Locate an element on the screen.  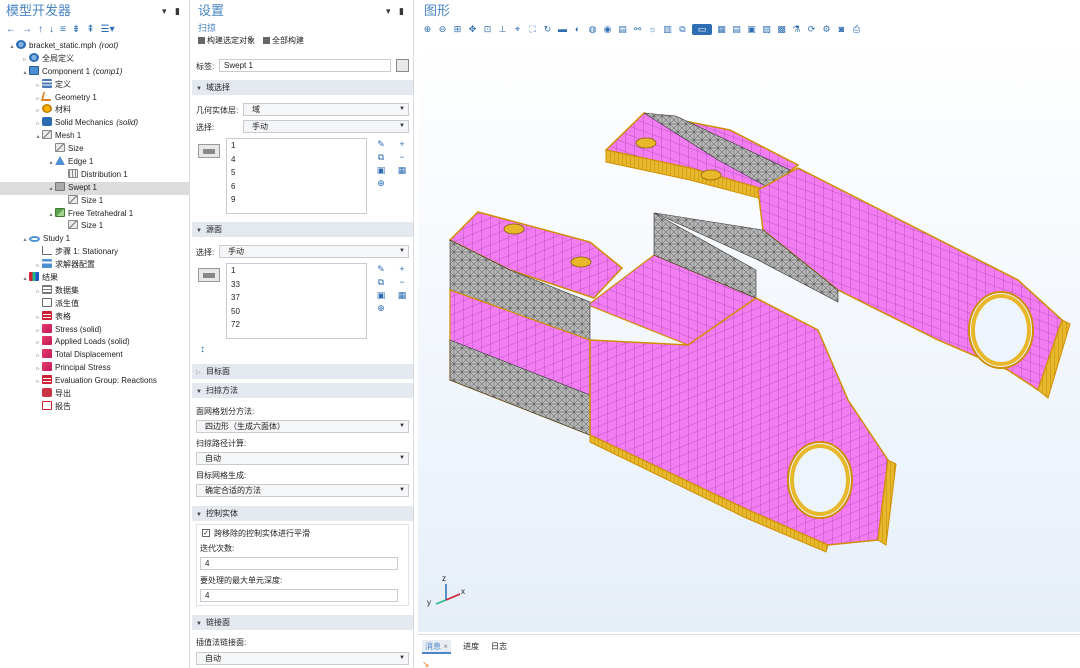
tree-node: Size 1 is located at coordinates (95, 226).